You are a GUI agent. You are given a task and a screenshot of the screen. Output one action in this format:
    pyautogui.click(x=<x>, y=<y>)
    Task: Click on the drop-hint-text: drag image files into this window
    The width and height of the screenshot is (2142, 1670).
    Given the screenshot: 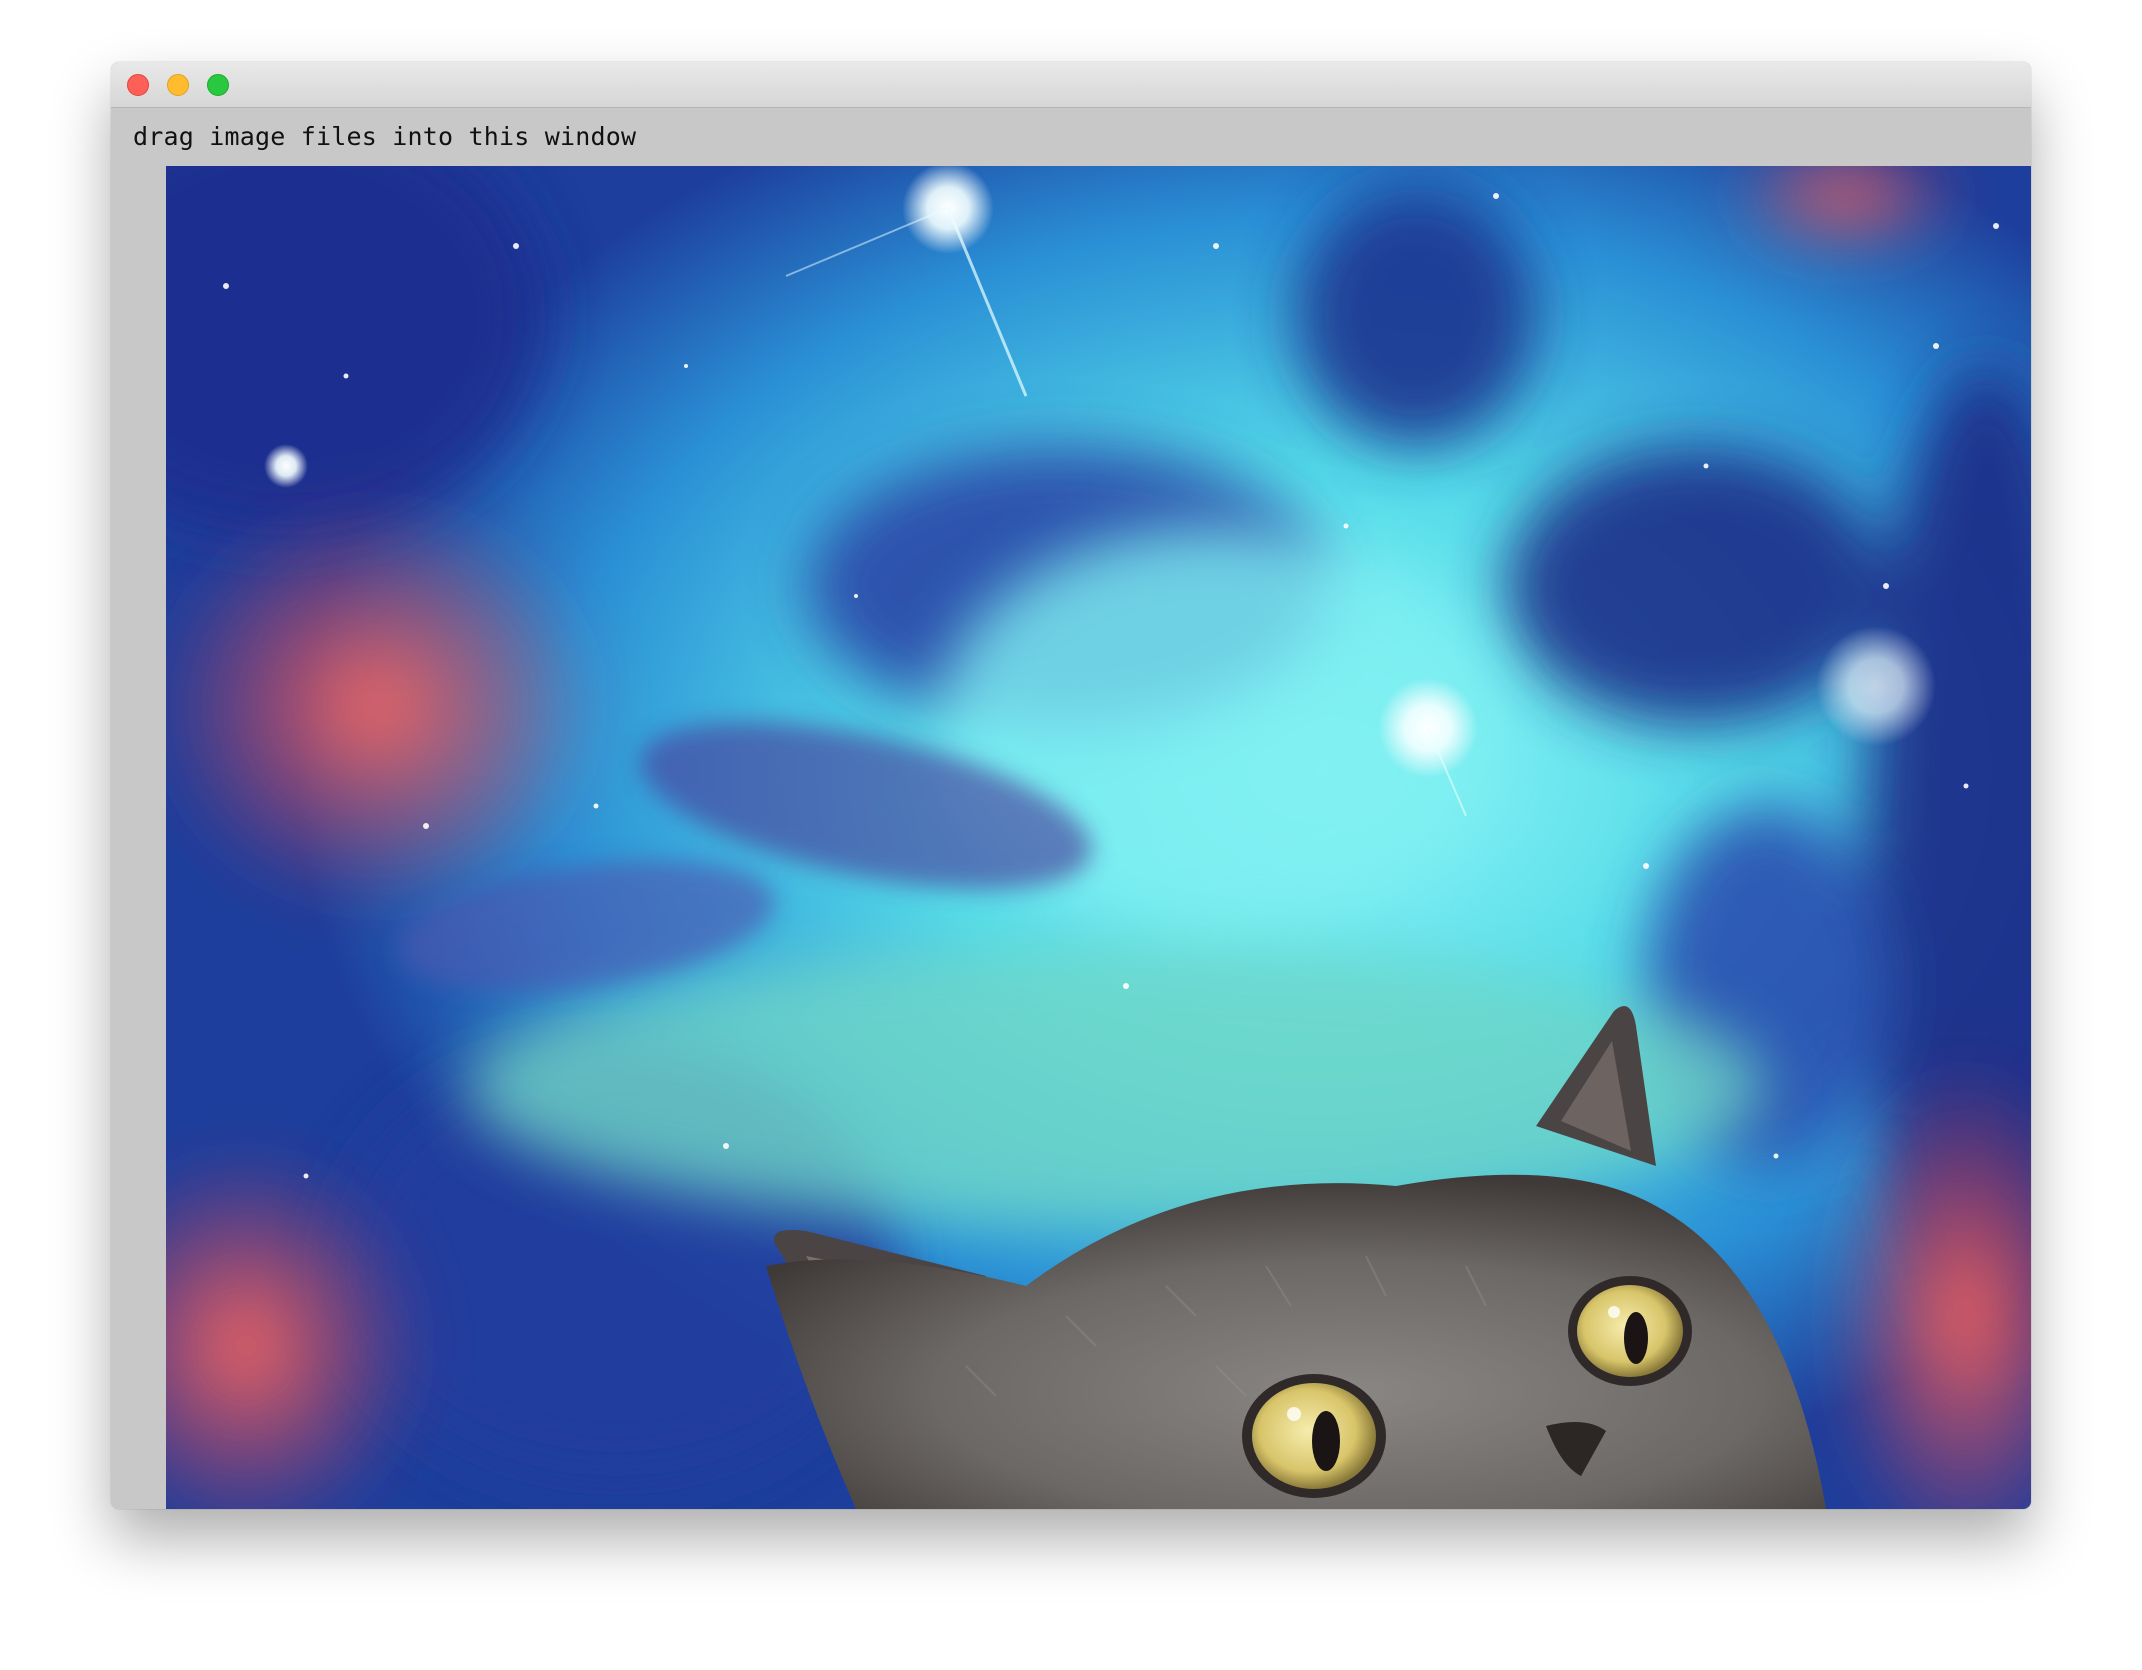 What is the action you would take?
    pyautogui.click(x=385, y=136)
    